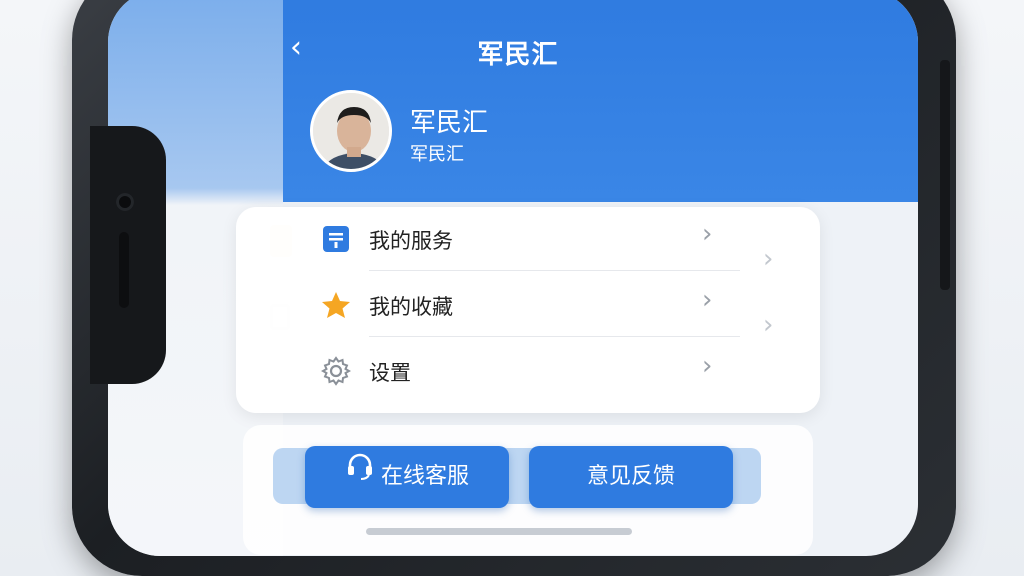  I want to click on nav-header: ‹ 军民汇, so click(513, 50).